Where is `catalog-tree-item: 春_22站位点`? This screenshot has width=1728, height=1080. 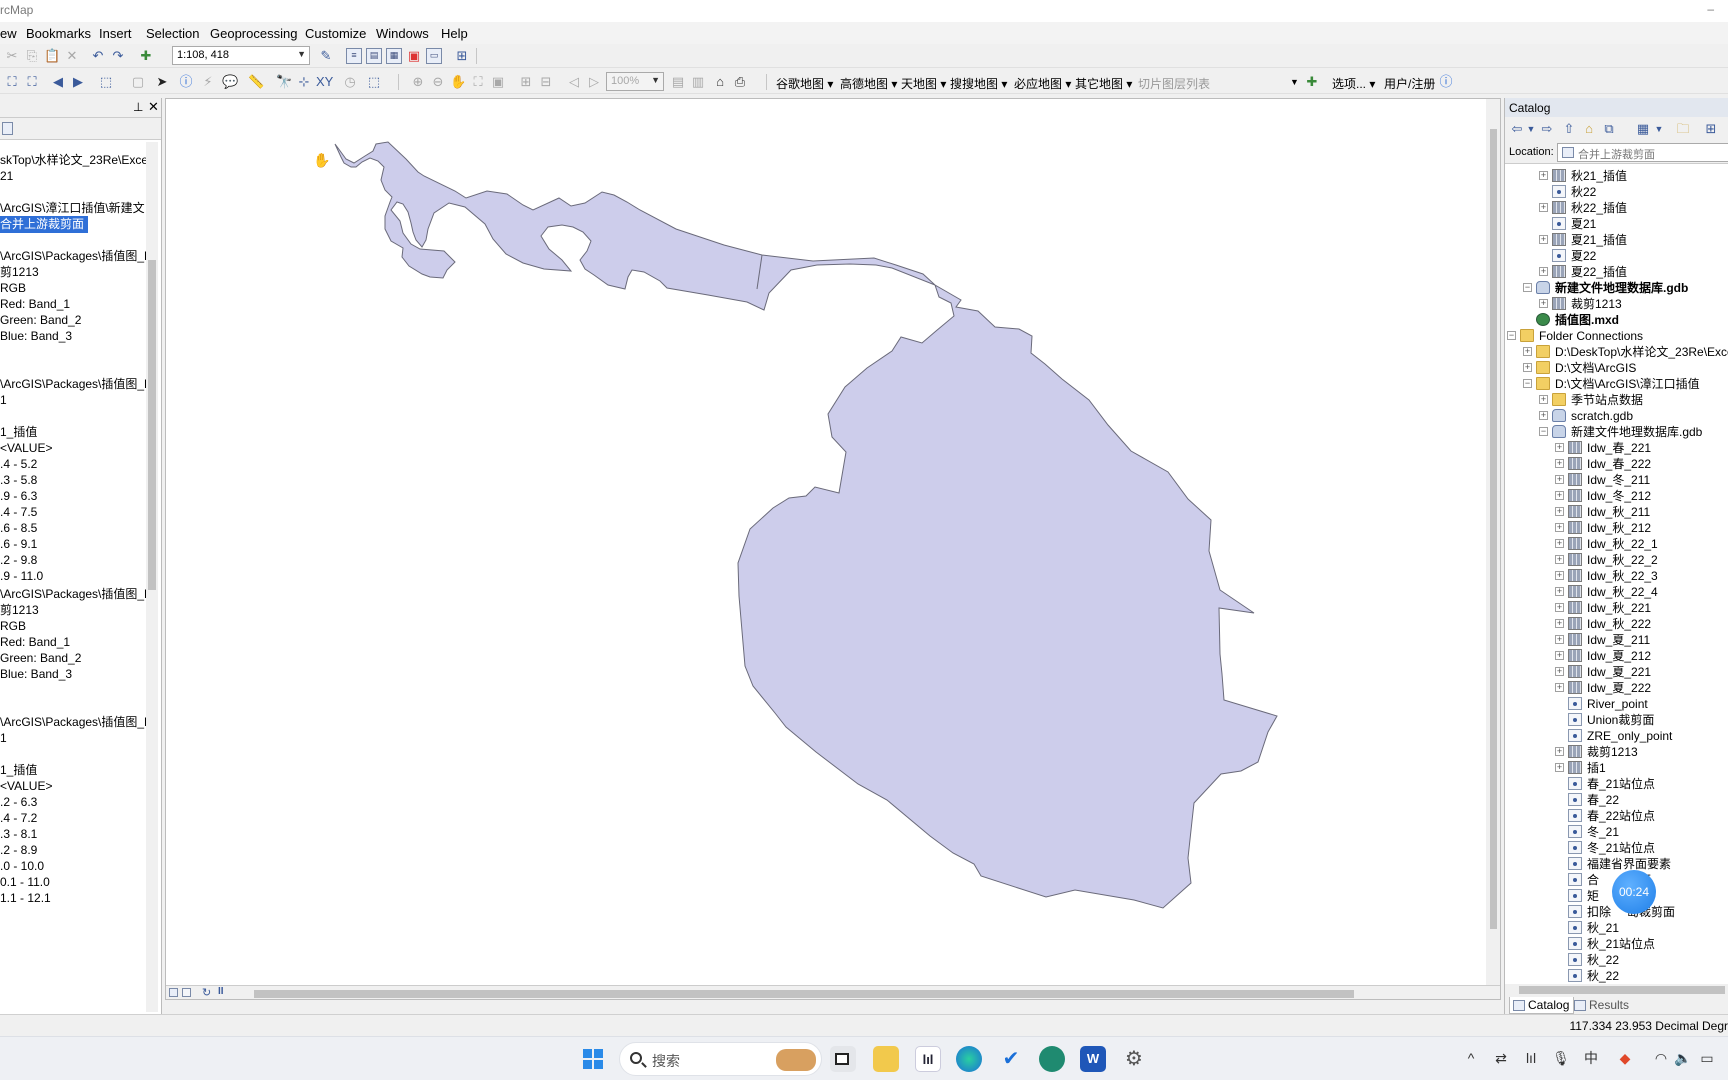 catalog-tree-item: 春_22站位点 is located at coordinates (1616, 816).